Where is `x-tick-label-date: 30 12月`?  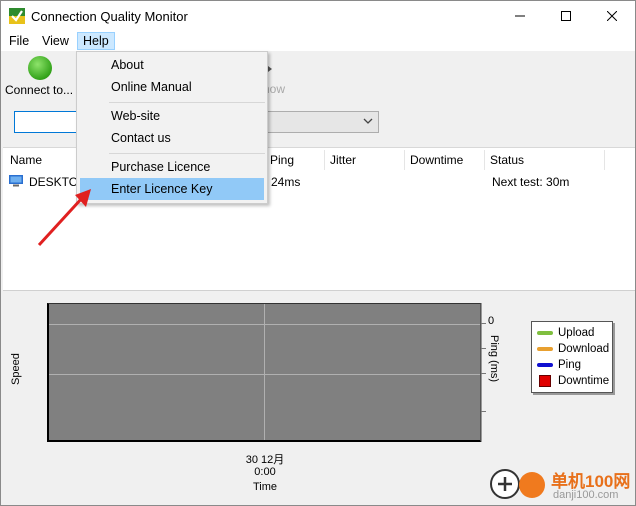
x-tick-label-date: 30 12月 is located at coordinates (265, 460).